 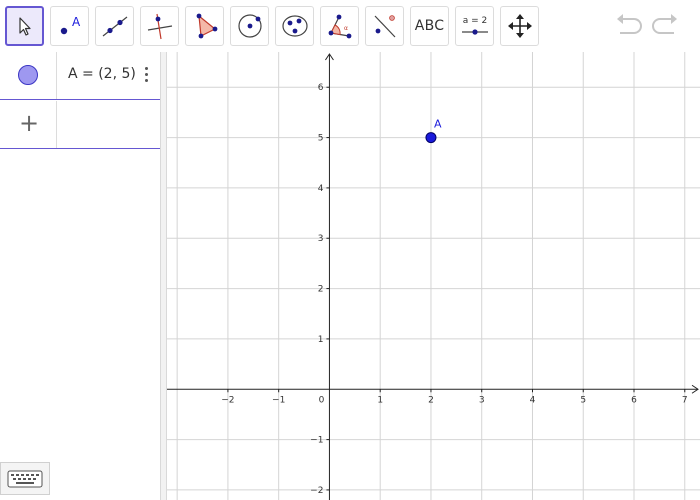 I want to click on move-tool-button, so click(x=24, y=26).